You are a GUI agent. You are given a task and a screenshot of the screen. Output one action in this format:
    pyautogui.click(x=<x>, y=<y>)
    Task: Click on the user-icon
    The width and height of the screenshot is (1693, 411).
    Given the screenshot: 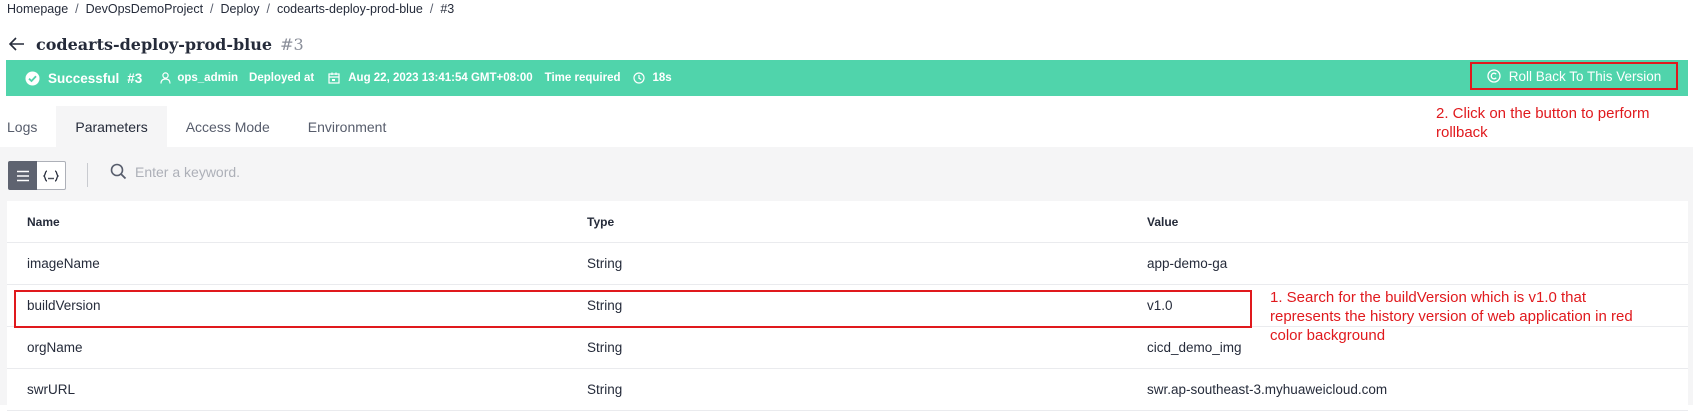 What is the action you would take?
    pyautogui.click(x=165, y=78)
    